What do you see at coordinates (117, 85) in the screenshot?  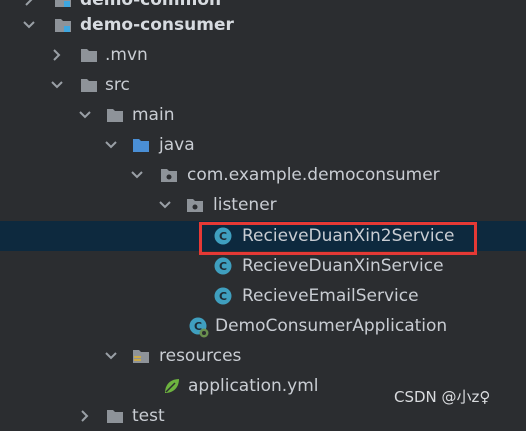 I see `tree-item-label: src` at bounding box center [117, 85].